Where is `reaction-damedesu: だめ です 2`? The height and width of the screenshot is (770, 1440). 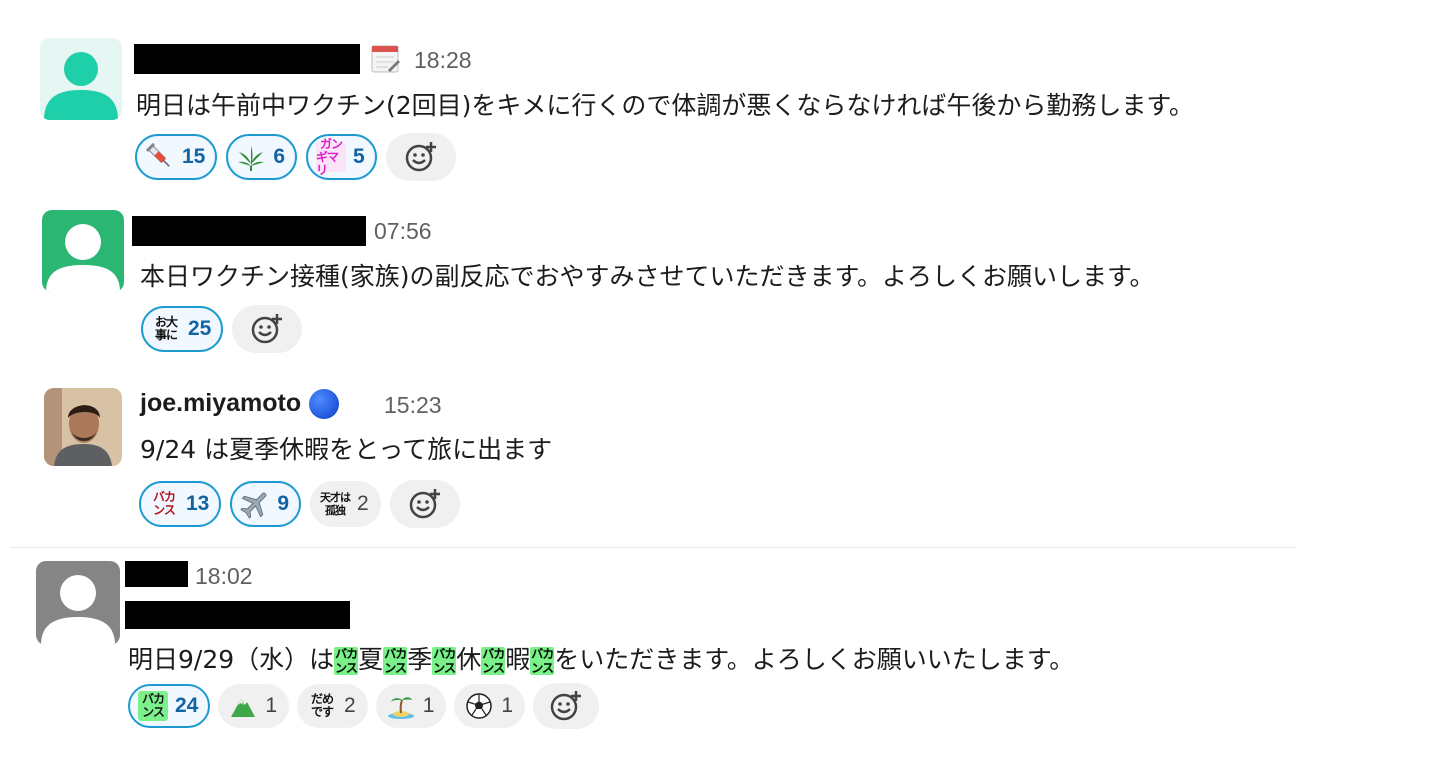 reaction-damedesu: だめ です 2 is located at coordinates (332, 706).